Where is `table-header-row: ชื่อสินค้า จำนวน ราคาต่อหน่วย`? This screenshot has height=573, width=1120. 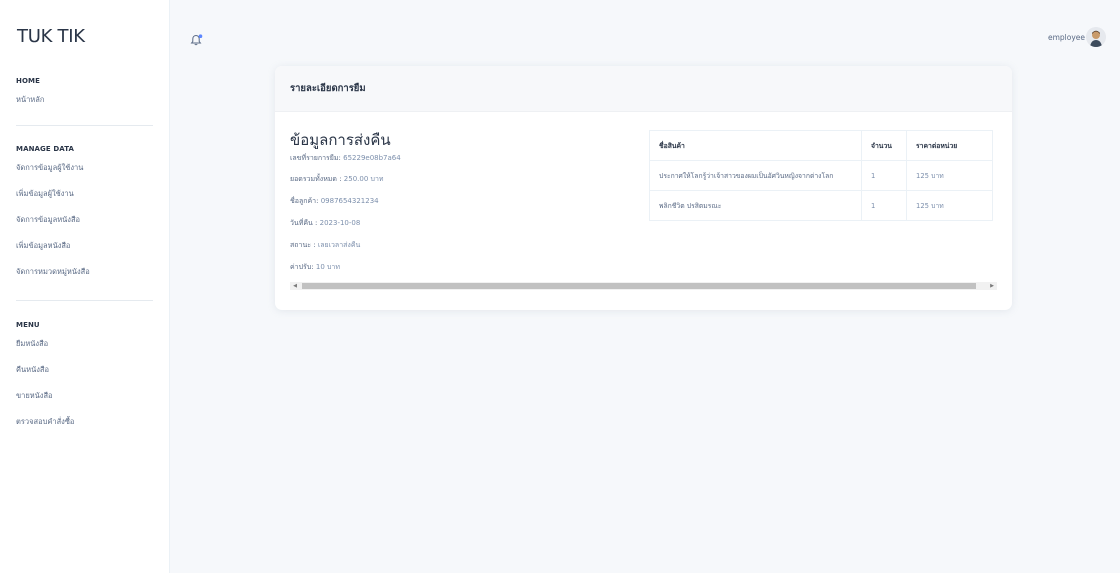 table-header-row: ชื่อสินค้า จำนวน ราคาต่อหน่วย is located at coordinates (821, 145).